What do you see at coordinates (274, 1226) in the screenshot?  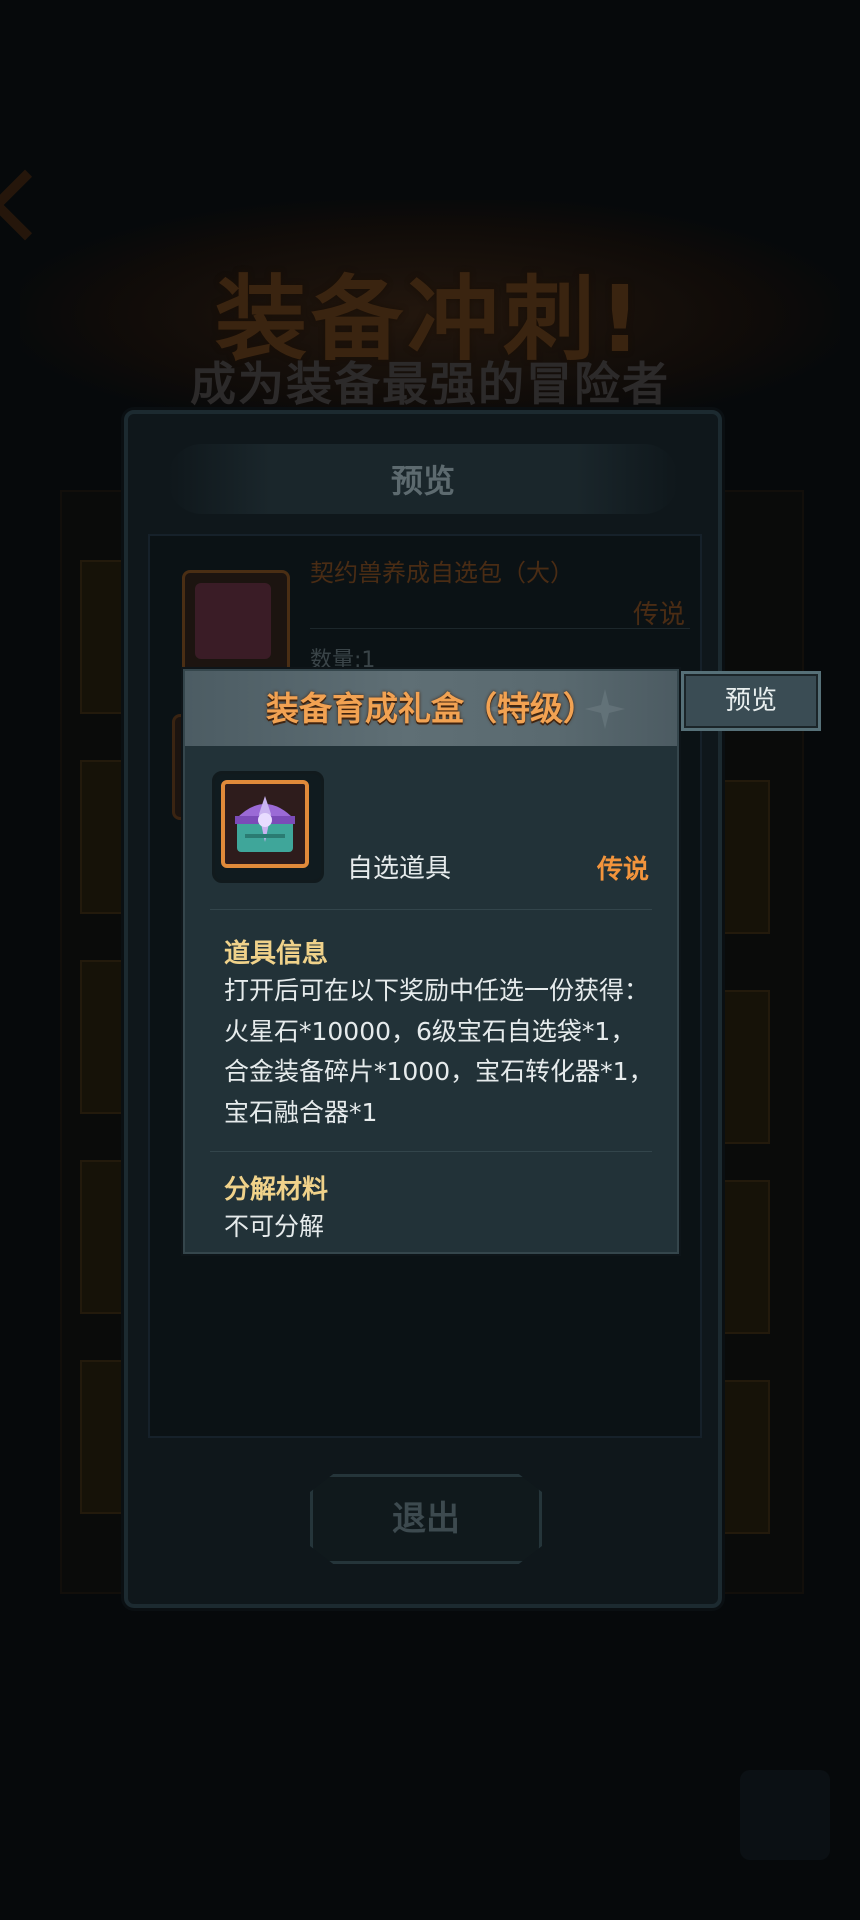 I see `decompose-value: 不可分解` at bounding box center [274, 1226].